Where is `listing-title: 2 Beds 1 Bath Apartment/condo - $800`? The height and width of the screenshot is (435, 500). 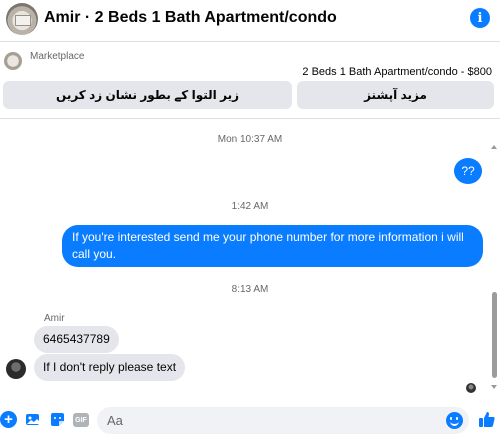 listing-title: 2 Beds 1 Bath Apartment/condo - $800 is located at coordinates (397, 72).